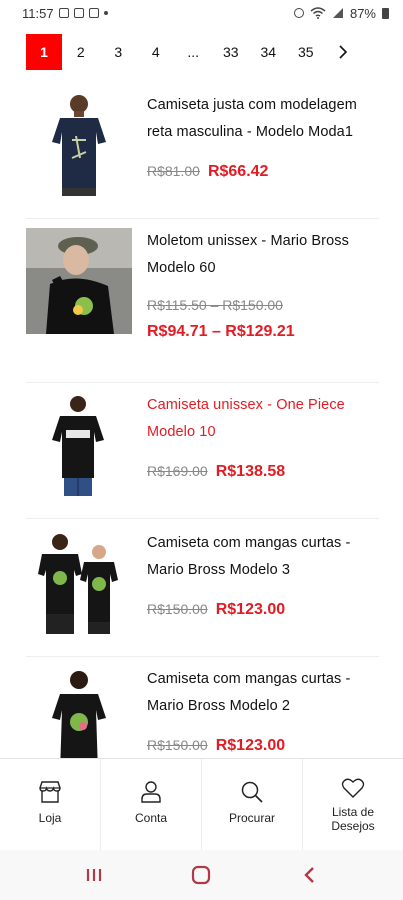 The height and width of the screenshot is (900, 403). Describe the element at coordinates (38, 13) in the screenshot. I see `status-time: 11:57` at that location.